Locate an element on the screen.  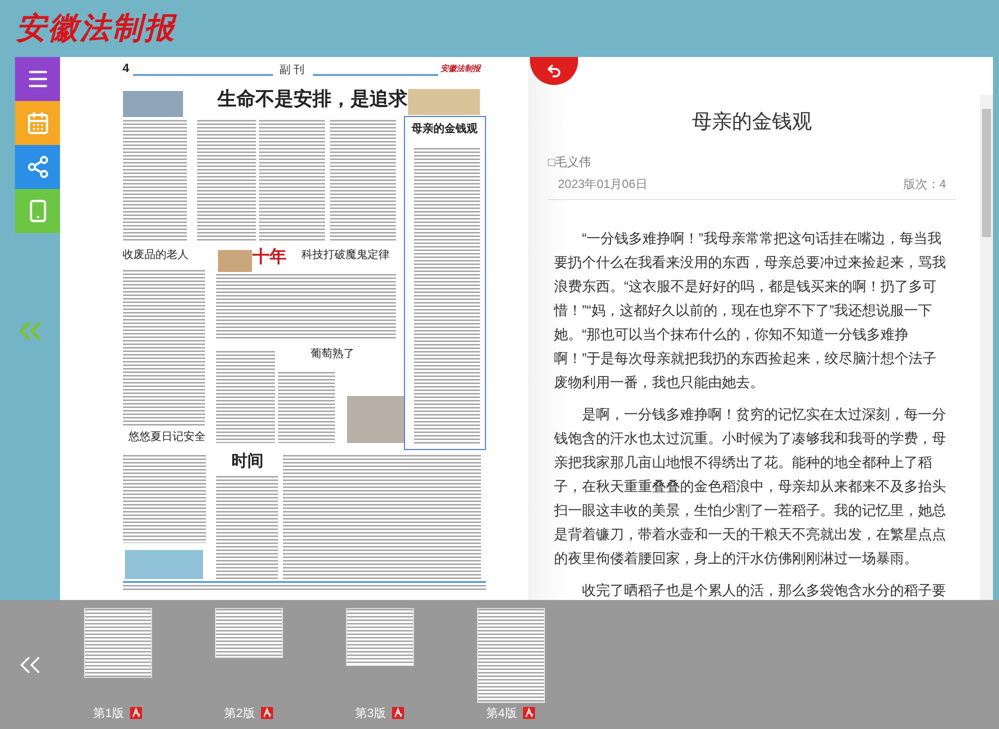
highlight-frame is located at coordinates (445, 283).